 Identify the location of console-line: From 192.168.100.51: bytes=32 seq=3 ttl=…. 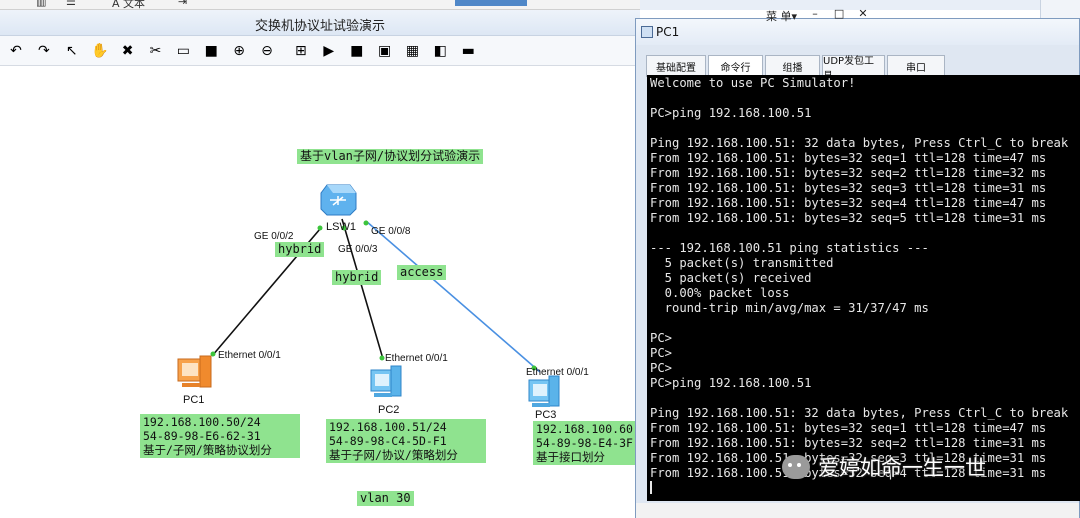
(848, 188).